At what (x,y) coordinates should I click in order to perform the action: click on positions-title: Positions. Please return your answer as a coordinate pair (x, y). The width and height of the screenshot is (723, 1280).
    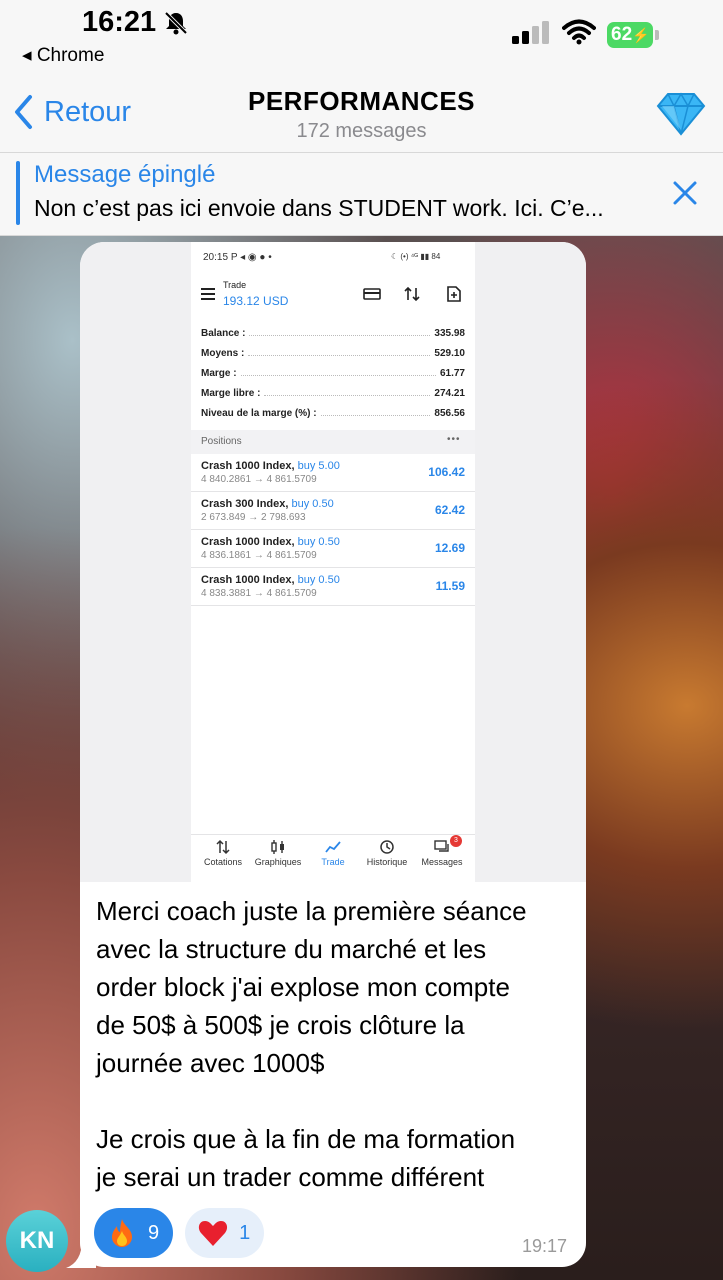
    Looking at the image, I should click on (221, 441).